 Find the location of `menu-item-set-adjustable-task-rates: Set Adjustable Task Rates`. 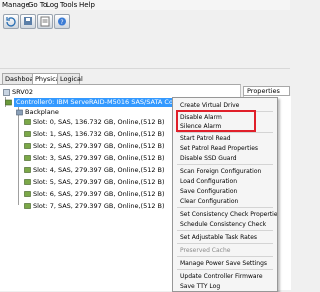

menu-item-set-adjustable-task-rates: Set Adjustable Task Rates is located at coordinates (218, 237).